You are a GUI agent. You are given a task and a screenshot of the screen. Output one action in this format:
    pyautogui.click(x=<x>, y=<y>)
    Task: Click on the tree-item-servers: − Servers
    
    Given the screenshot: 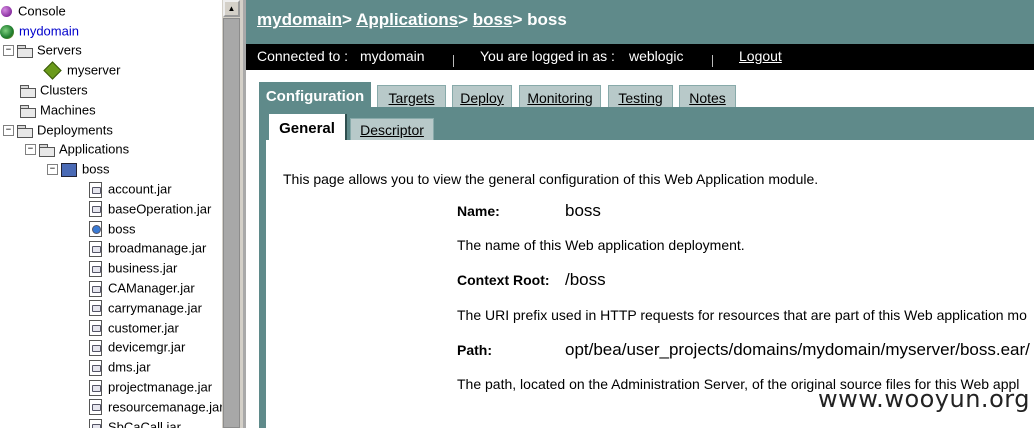 What is the action you would take?
    pyautogui.click(x=42, y=50)
    